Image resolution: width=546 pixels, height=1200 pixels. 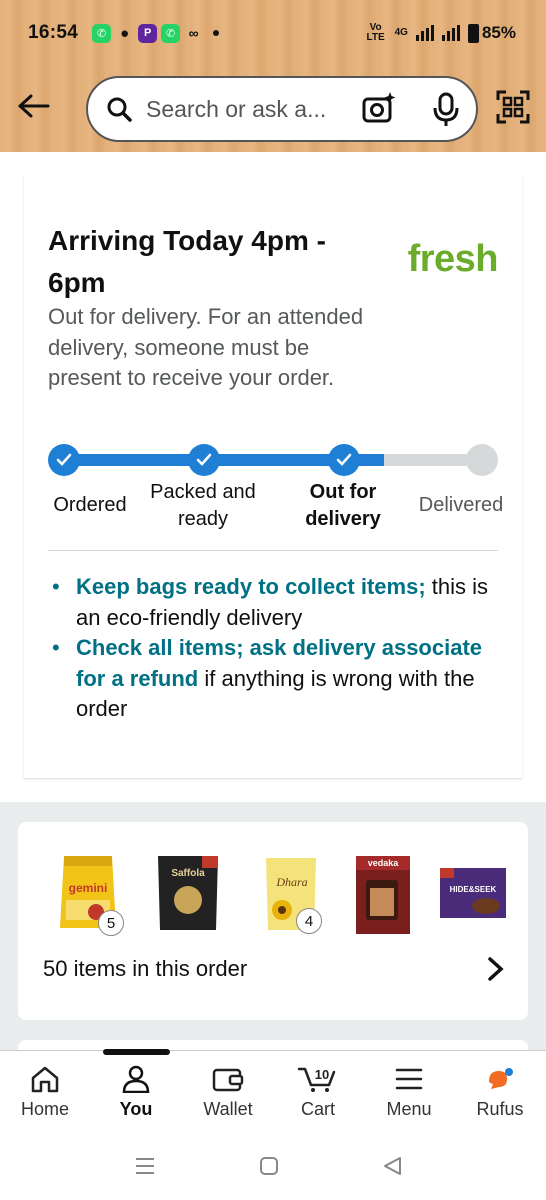 I want to click on svg-text: vedaka, so click(x=384, y=863).